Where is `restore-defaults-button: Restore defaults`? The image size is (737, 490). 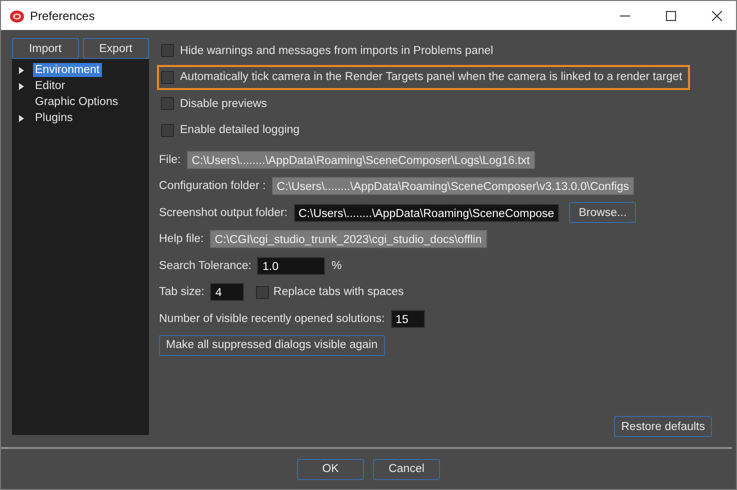
restore-defaults-button: Restore defaults is located at coordinates (663, 426).